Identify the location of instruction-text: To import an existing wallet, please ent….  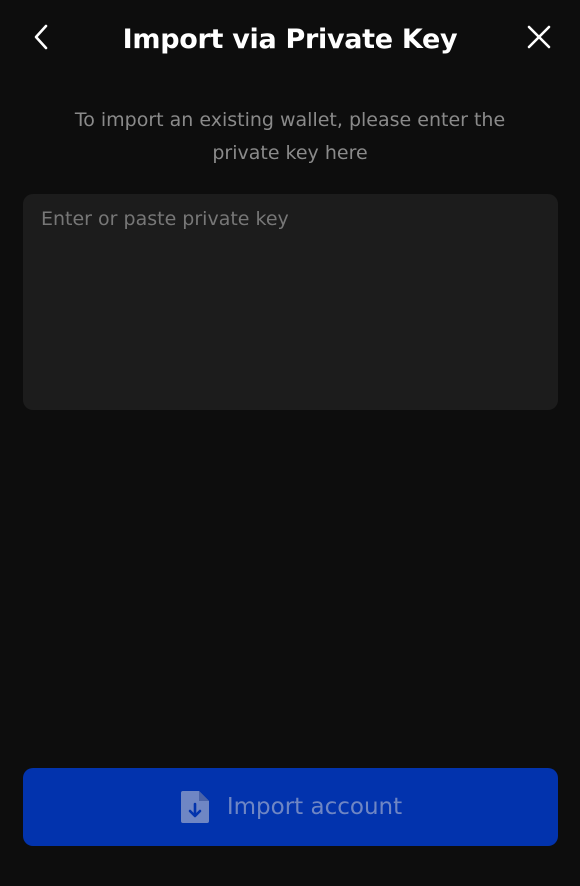
(290, 136).